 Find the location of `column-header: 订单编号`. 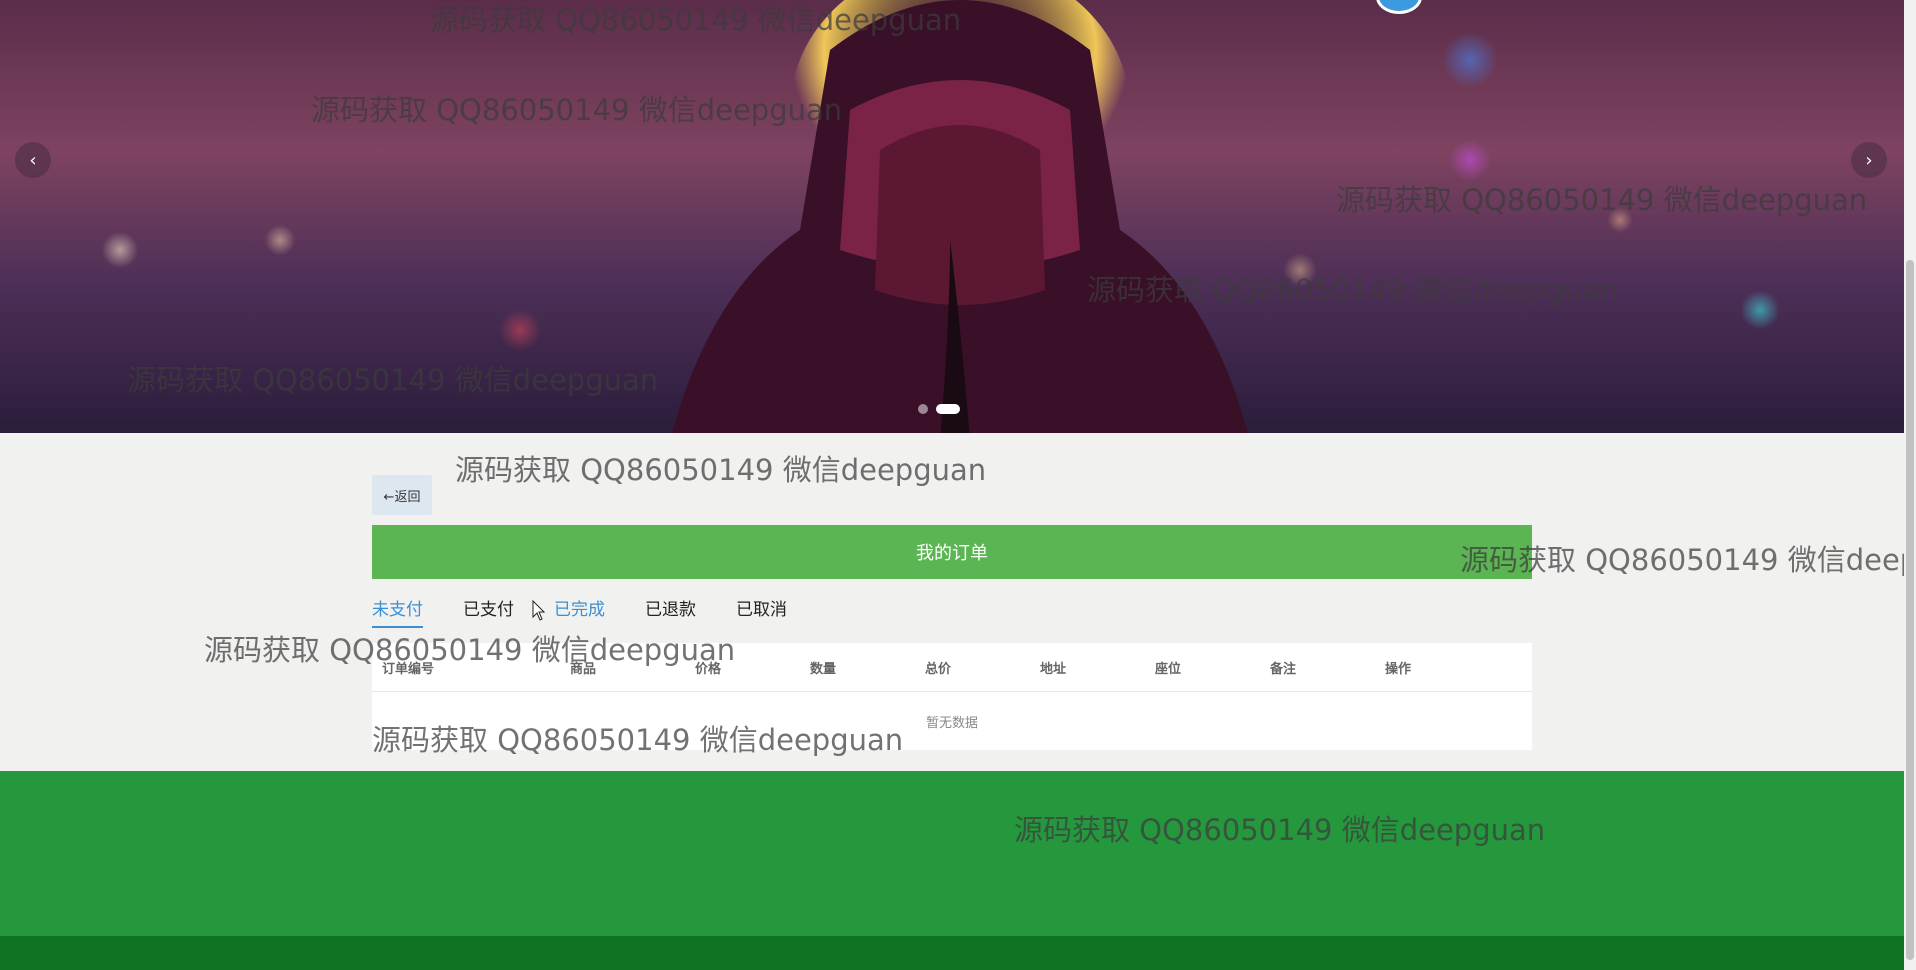

column-header: 订单编号 is located at coordinates (408, 669).